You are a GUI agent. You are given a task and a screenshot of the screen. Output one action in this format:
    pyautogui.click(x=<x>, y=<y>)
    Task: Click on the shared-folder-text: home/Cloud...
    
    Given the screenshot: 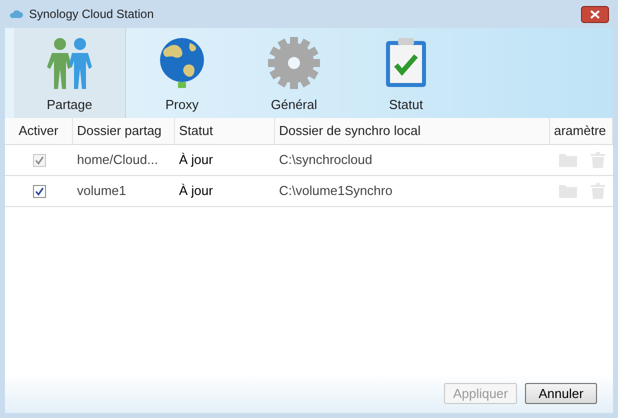 What is the action you would take?
    pyautogui.click(x=117, y=160)
    